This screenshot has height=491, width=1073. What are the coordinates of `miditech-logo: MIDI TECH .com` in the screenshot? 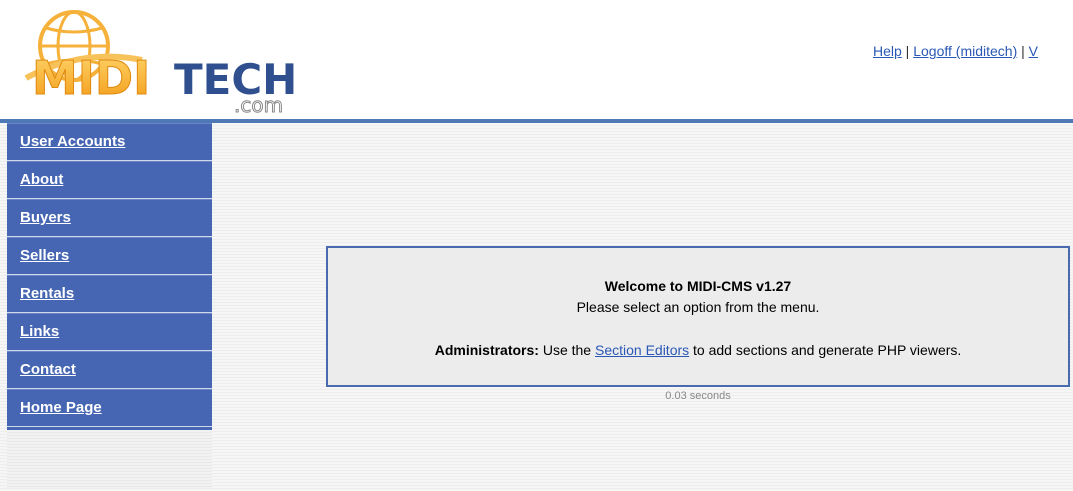 It's located at (172, 61).